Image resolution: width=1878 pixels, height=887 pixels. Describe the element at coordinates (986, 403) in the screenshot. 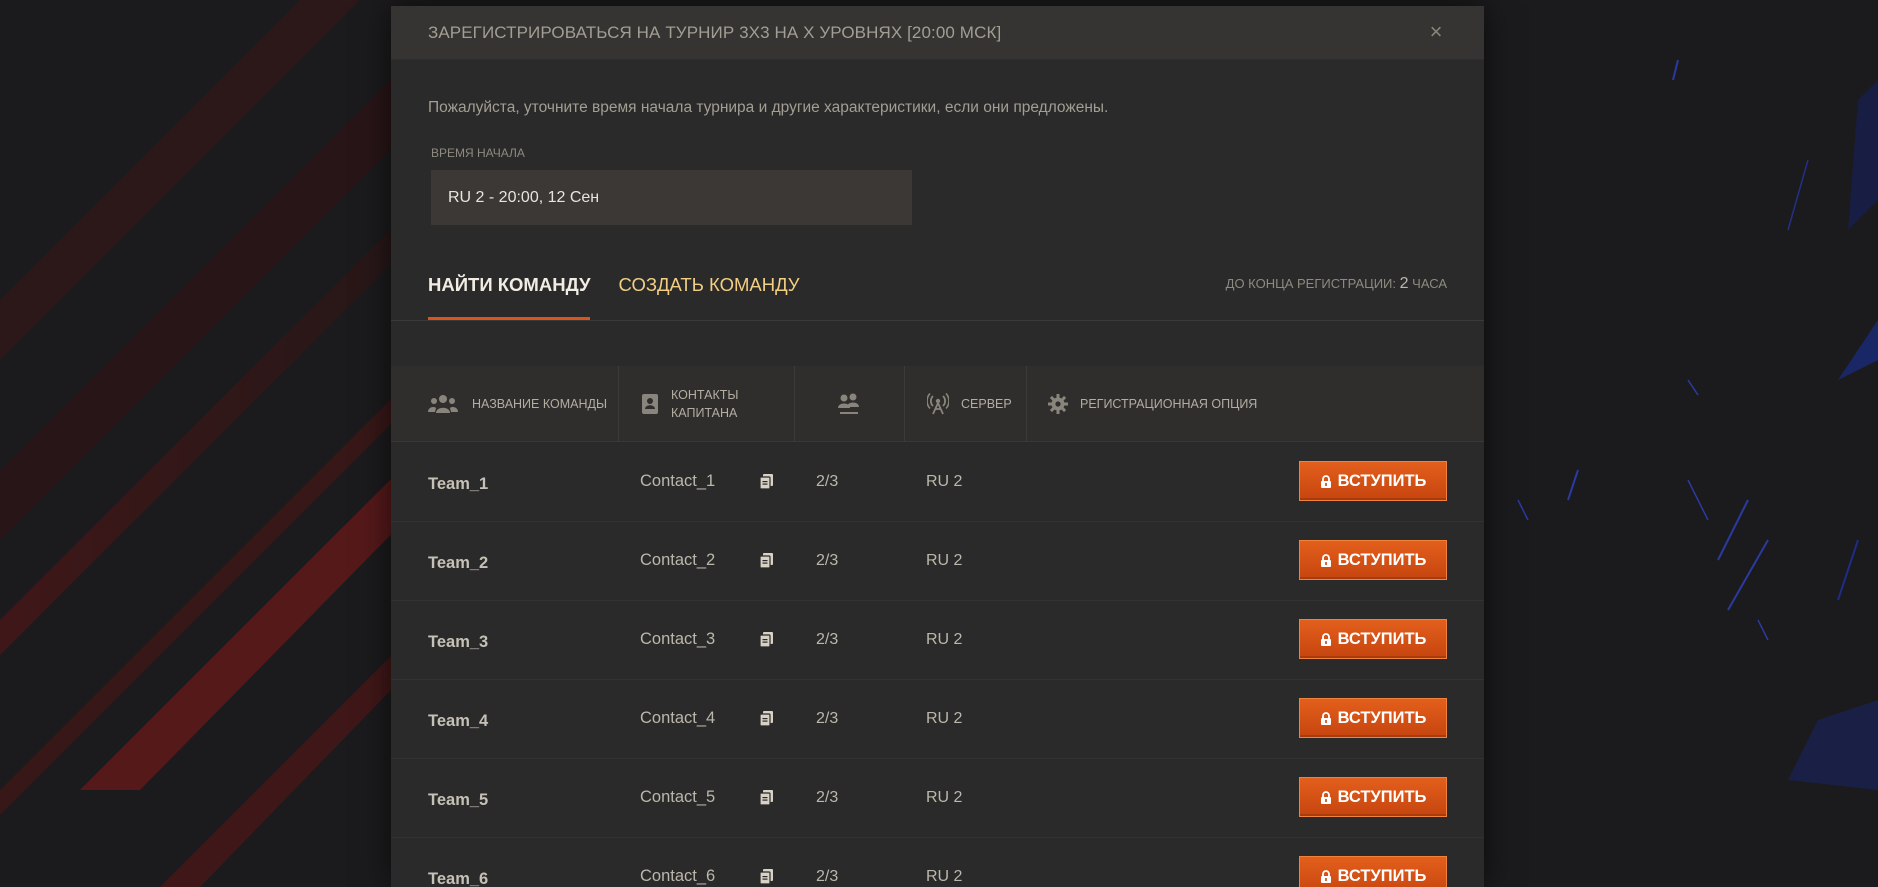

I see `column-server-label: СЕРВЕР` at that location.